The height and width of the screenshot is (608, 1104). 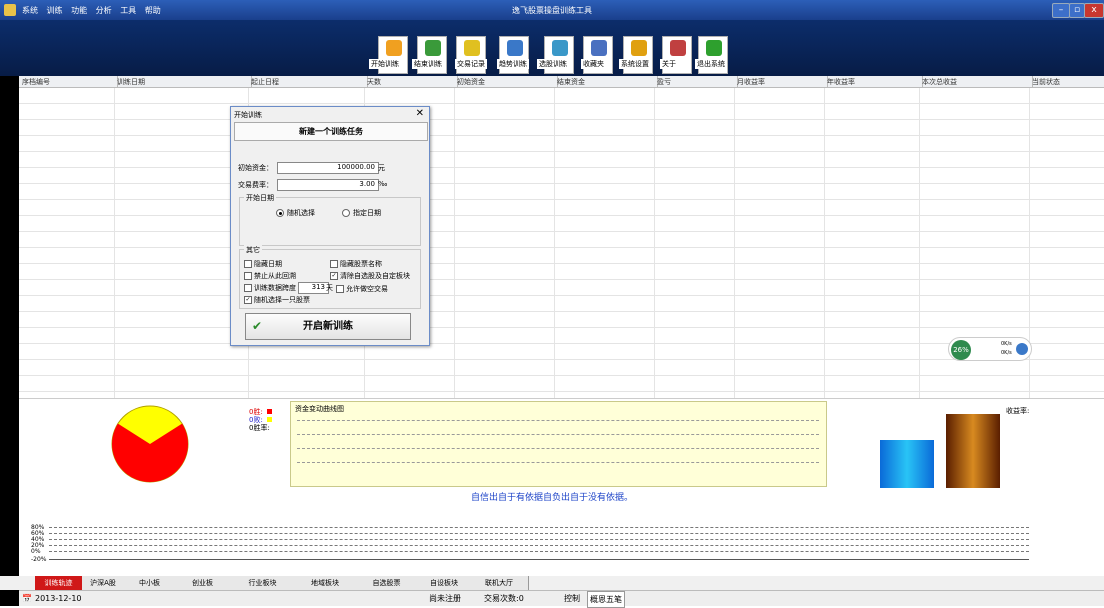 What do you see at coordinates (499, 583) in the screenshot?
I see `tab-9: 联机大厅` at bounding box center [499, 583].